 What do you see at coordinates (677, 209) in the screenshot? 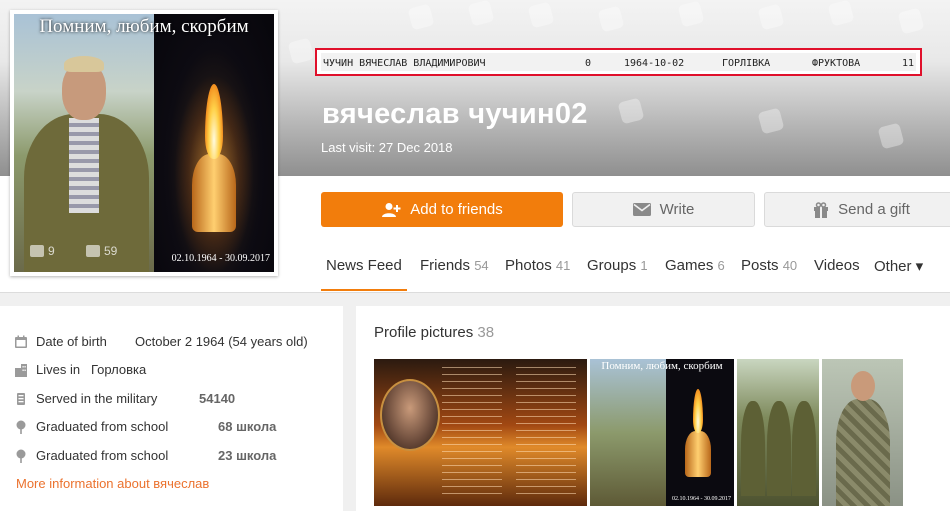
I see `write-label: Write` at bounding box center [677, 209].